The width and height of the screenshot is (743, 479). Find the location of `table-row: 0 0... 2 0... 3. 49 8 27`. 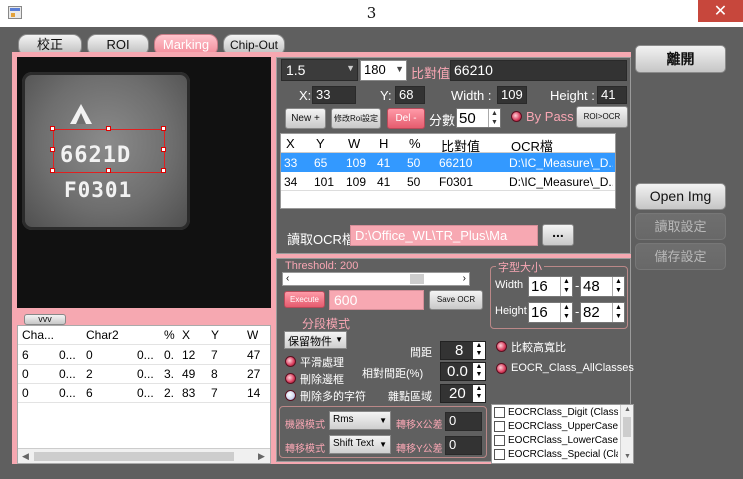

table-row: 0 0... 2 0... 3. 49 8 27 is located at coordinates (144, 374).